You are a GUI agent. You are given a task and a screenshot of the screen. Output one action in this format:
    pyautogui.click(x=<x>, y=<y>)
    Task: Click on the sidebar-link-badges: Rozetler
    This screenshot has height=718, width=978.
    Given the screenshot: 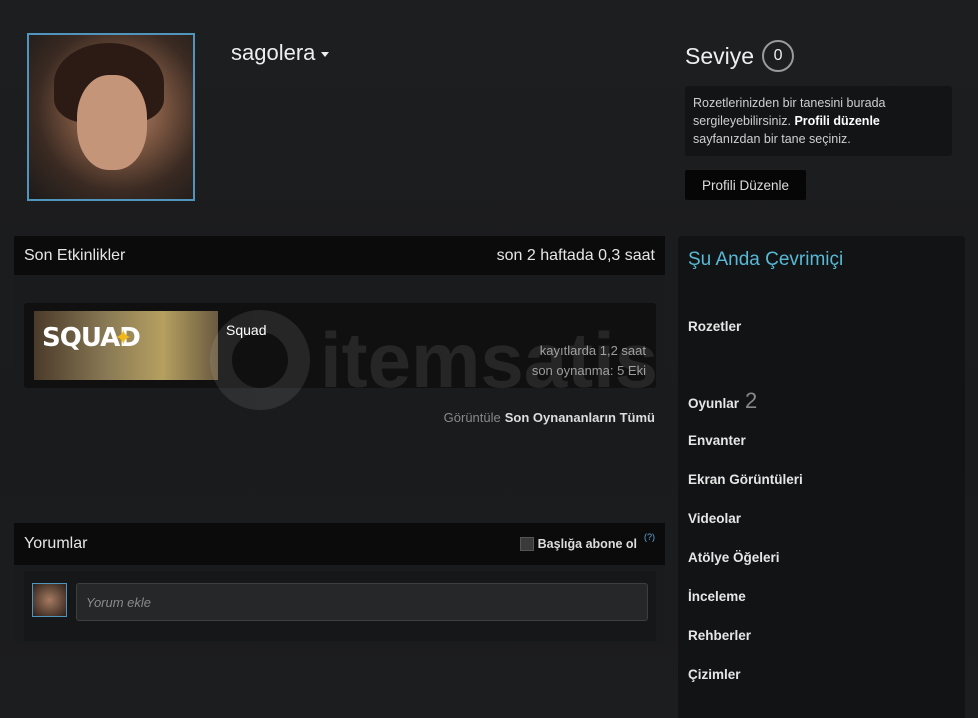 What is the action you would take?
    pyautogui.click(x=714, y=326)
    